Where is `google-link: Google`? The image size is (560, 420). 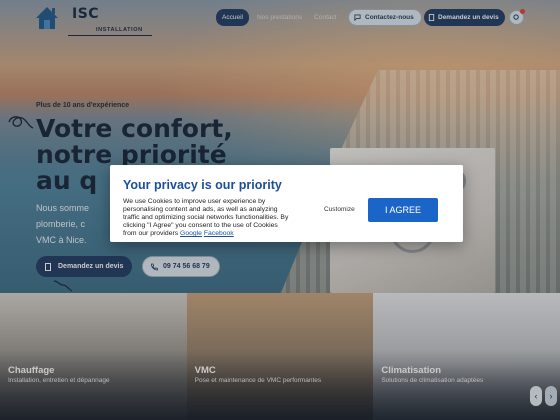
google-link: Google is located at coordinates (191, 233).